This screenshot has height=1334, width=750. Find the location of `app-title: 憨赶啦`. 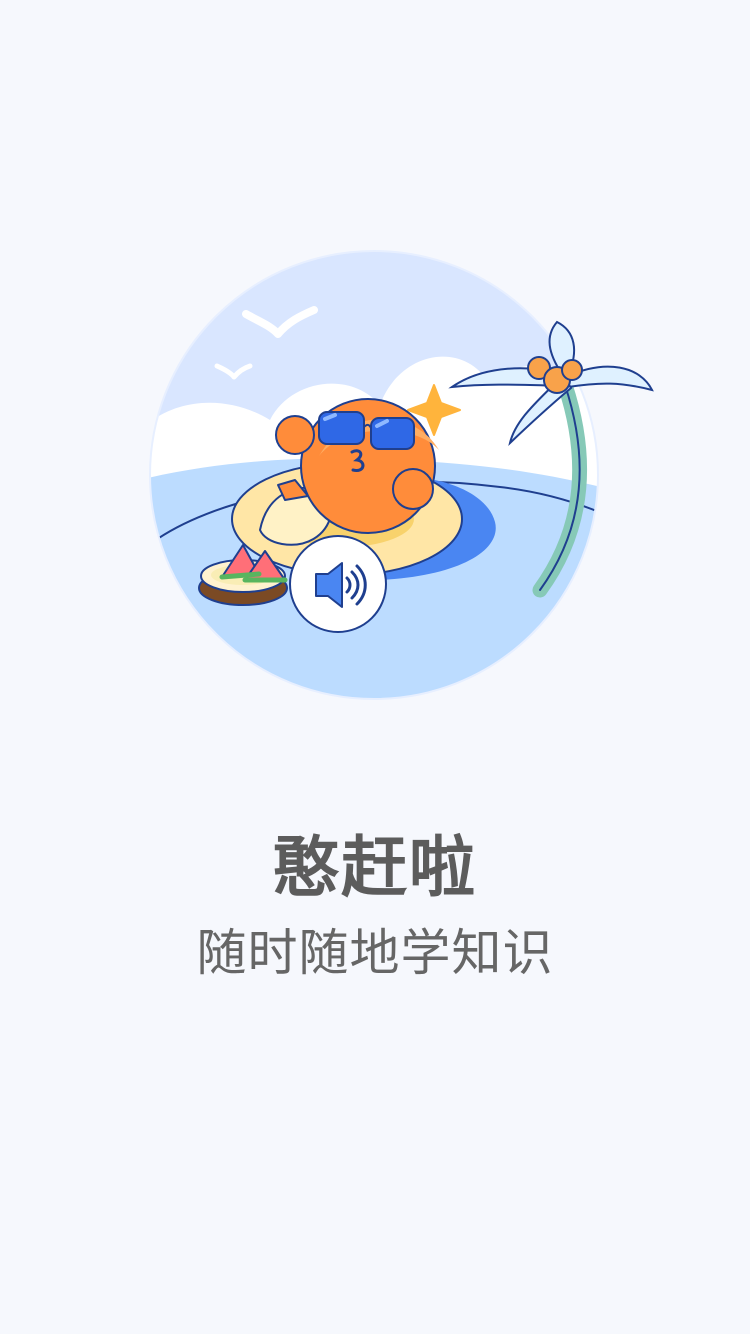

app-title: 憨赶啦 is located at coordinates (375, 867).